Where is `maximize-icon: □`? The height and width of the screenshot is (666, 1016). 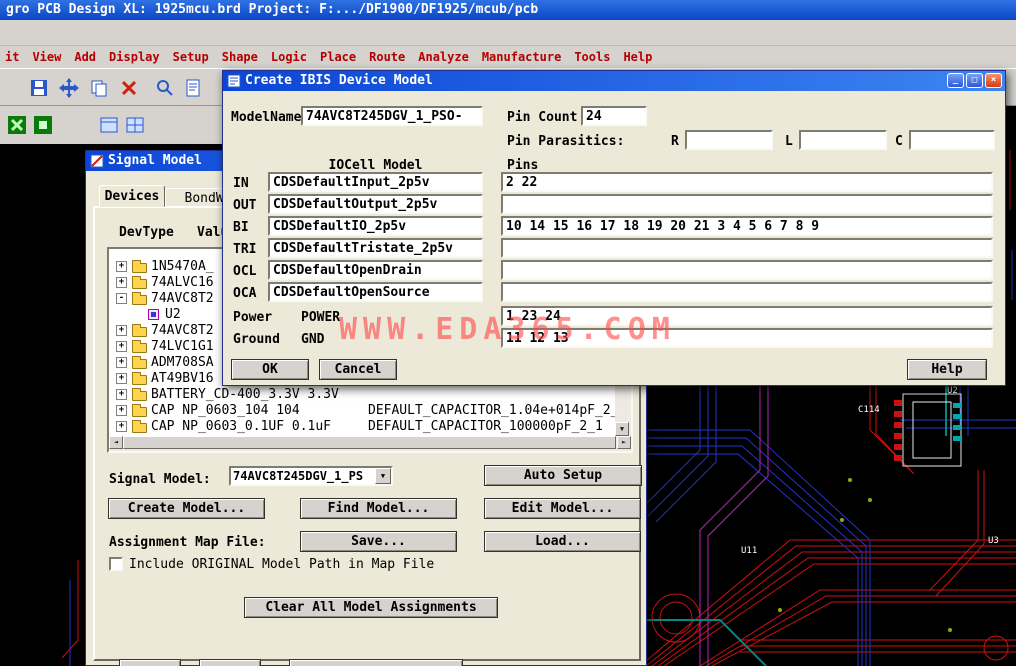 maximize-icon: □ is located at coordinates (974, 80).